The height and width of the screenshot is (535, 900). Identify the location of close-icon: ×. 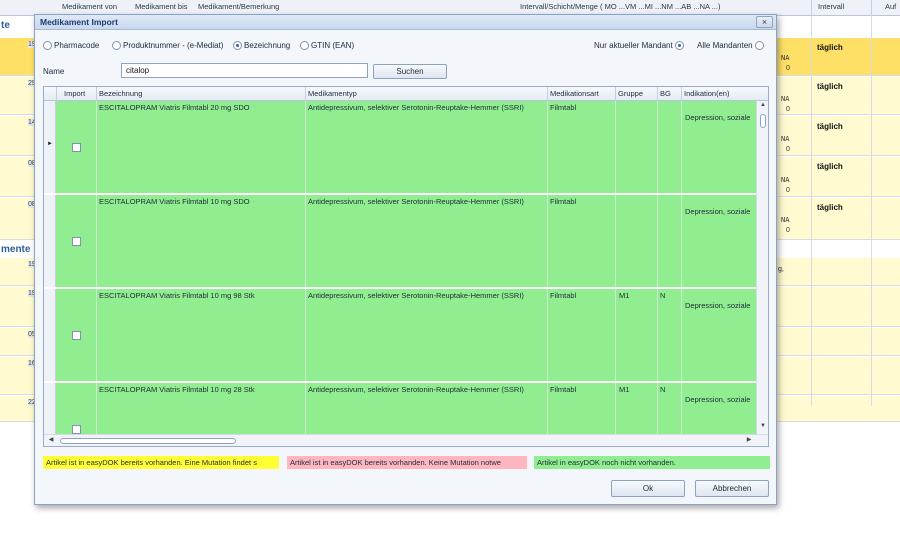
(764, 22).